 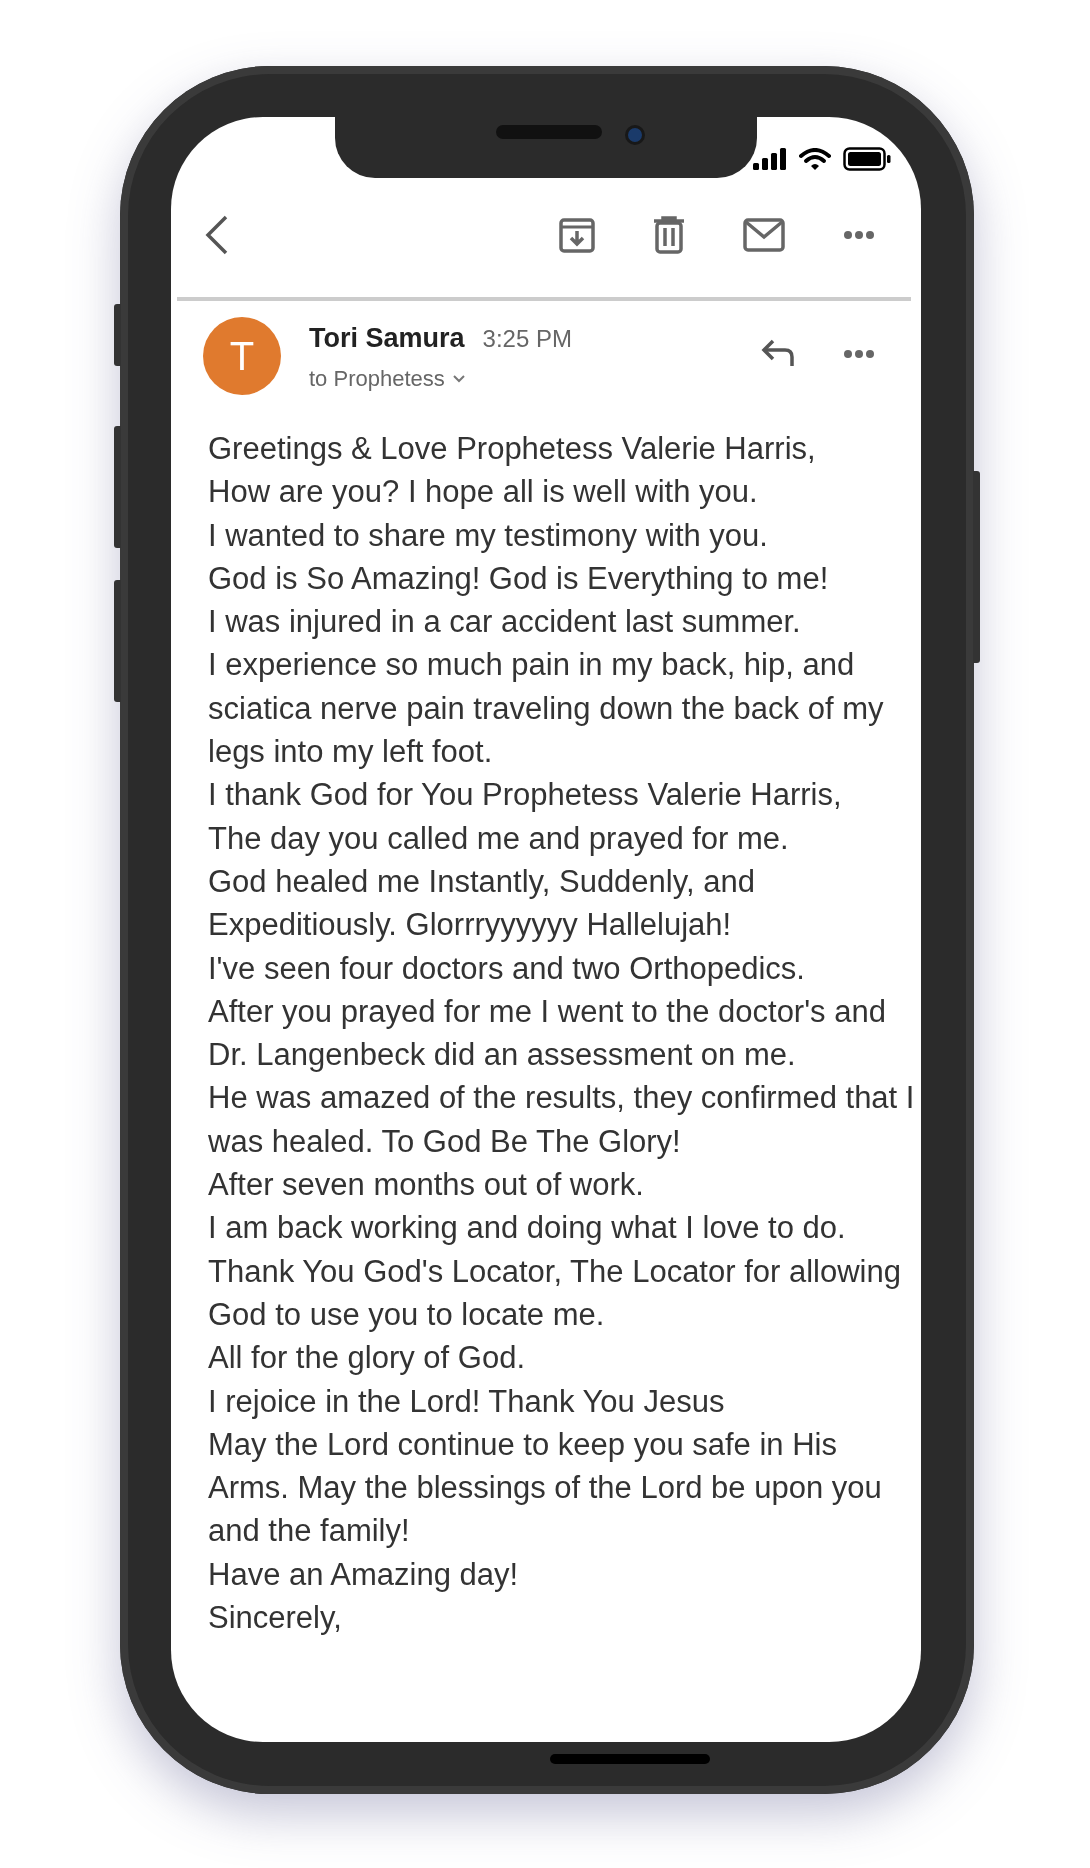 I want to click on message-paragraph: He was amazed of the results, they confirmed that I was healed. To God Be The Glory!, so click(x=562, y=1120).